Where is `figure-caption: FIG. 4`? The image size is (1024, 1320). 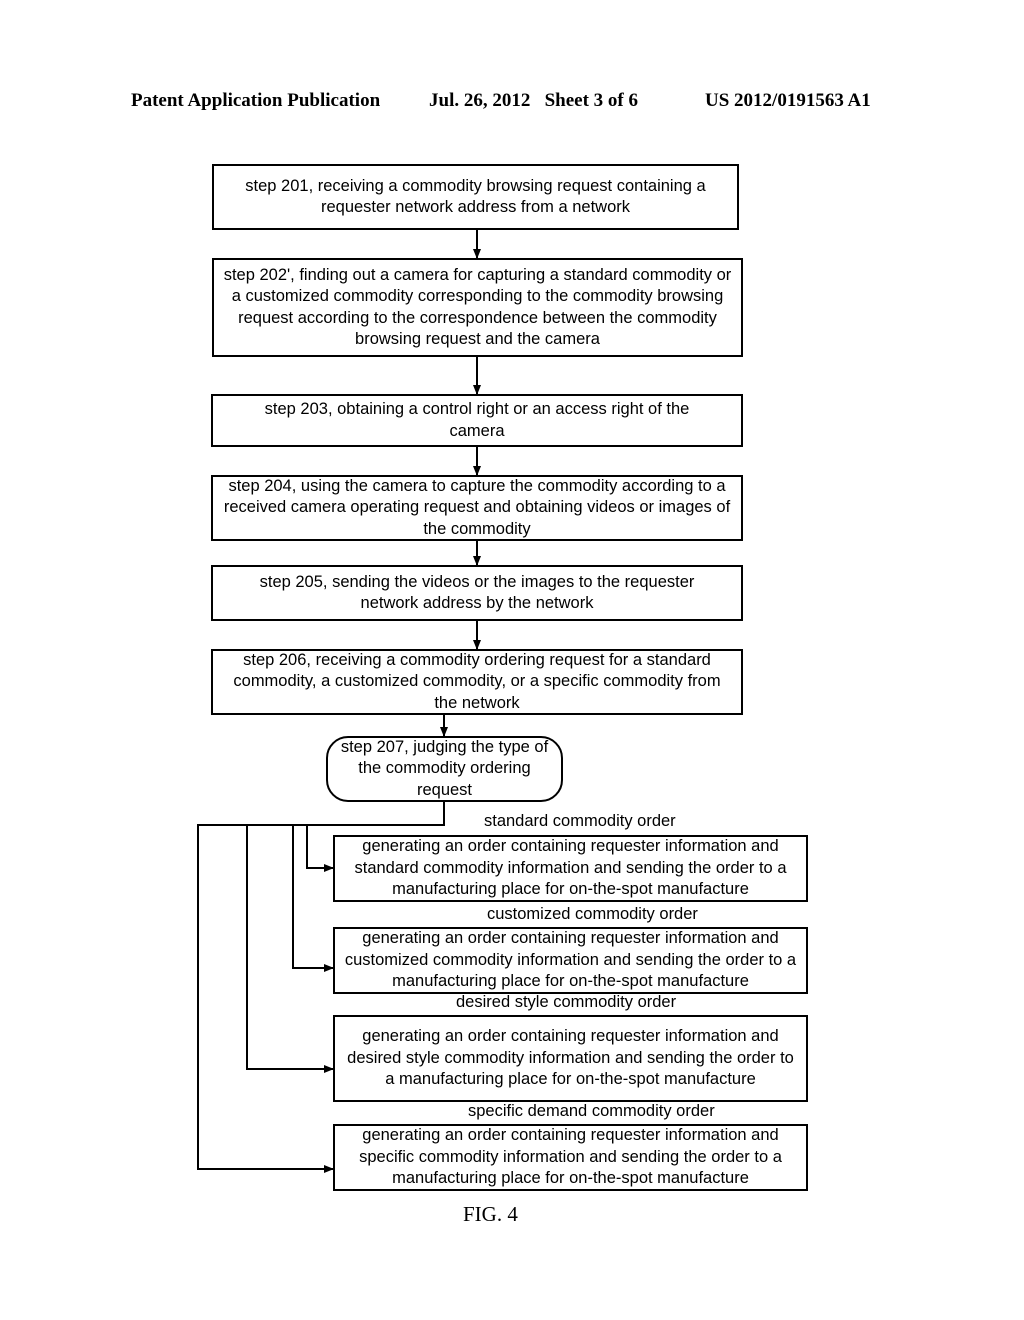 figure-caption: FIG. 4 is located at coordinates (490, 1214).